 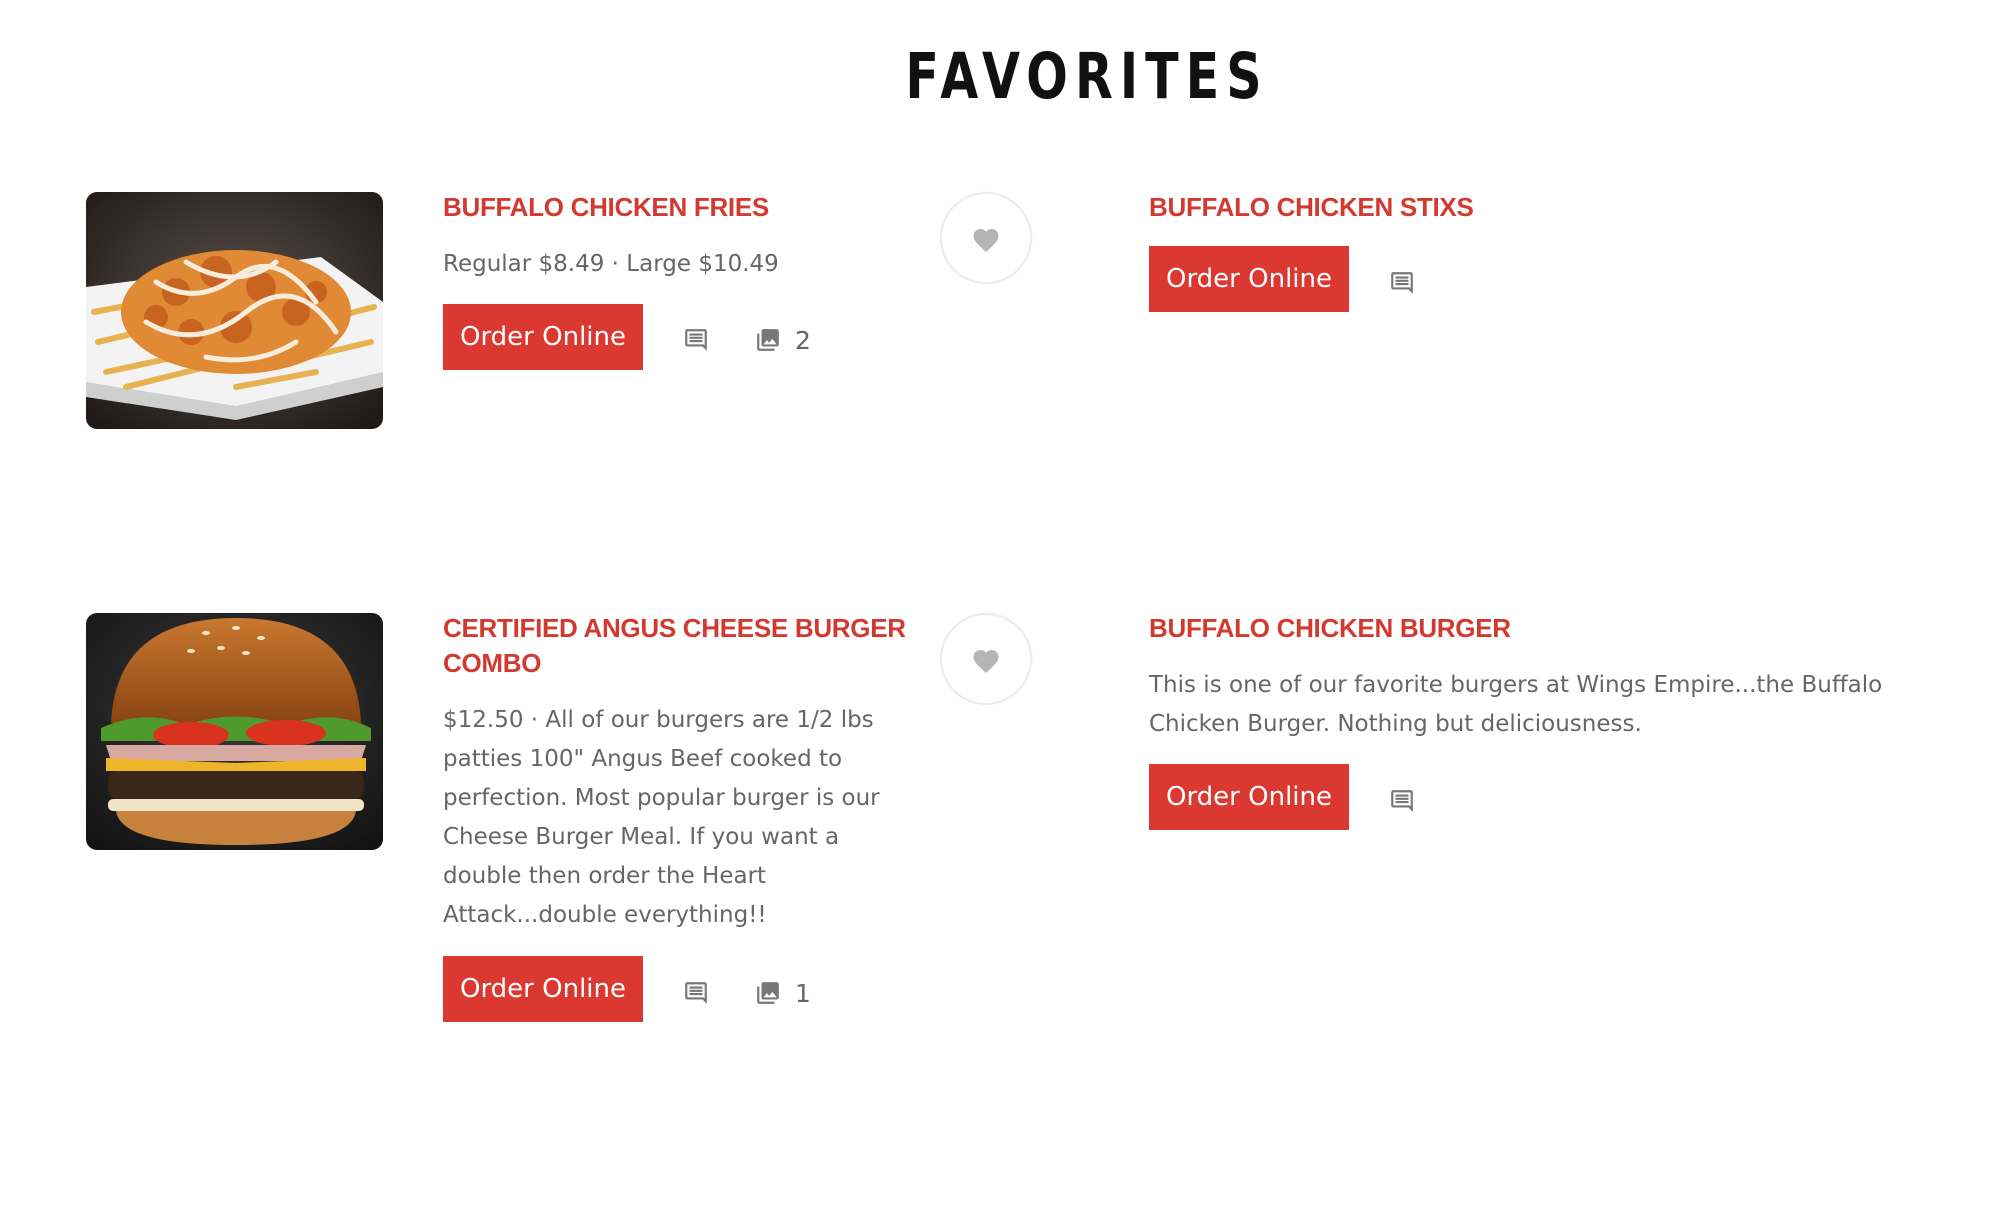 I want to click on buffalo-chicken-fries-image, so click(x=234, y=310).